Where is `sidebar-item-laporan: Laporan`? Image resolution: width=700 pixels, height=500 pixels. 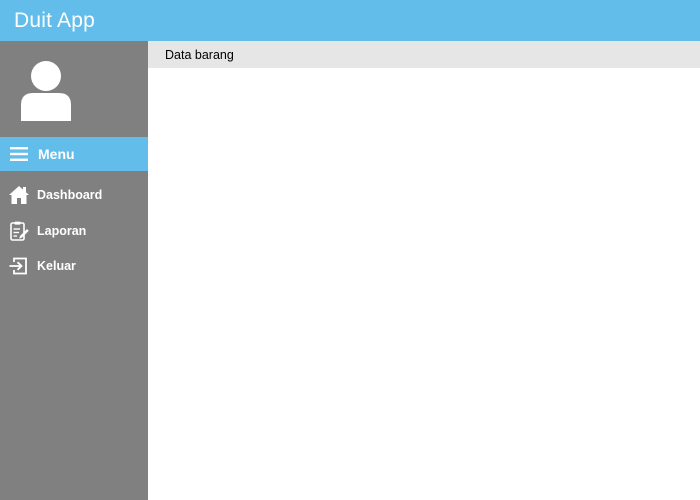
sidebar-item-laporan: Laporan is located at coordinates (74, 231).